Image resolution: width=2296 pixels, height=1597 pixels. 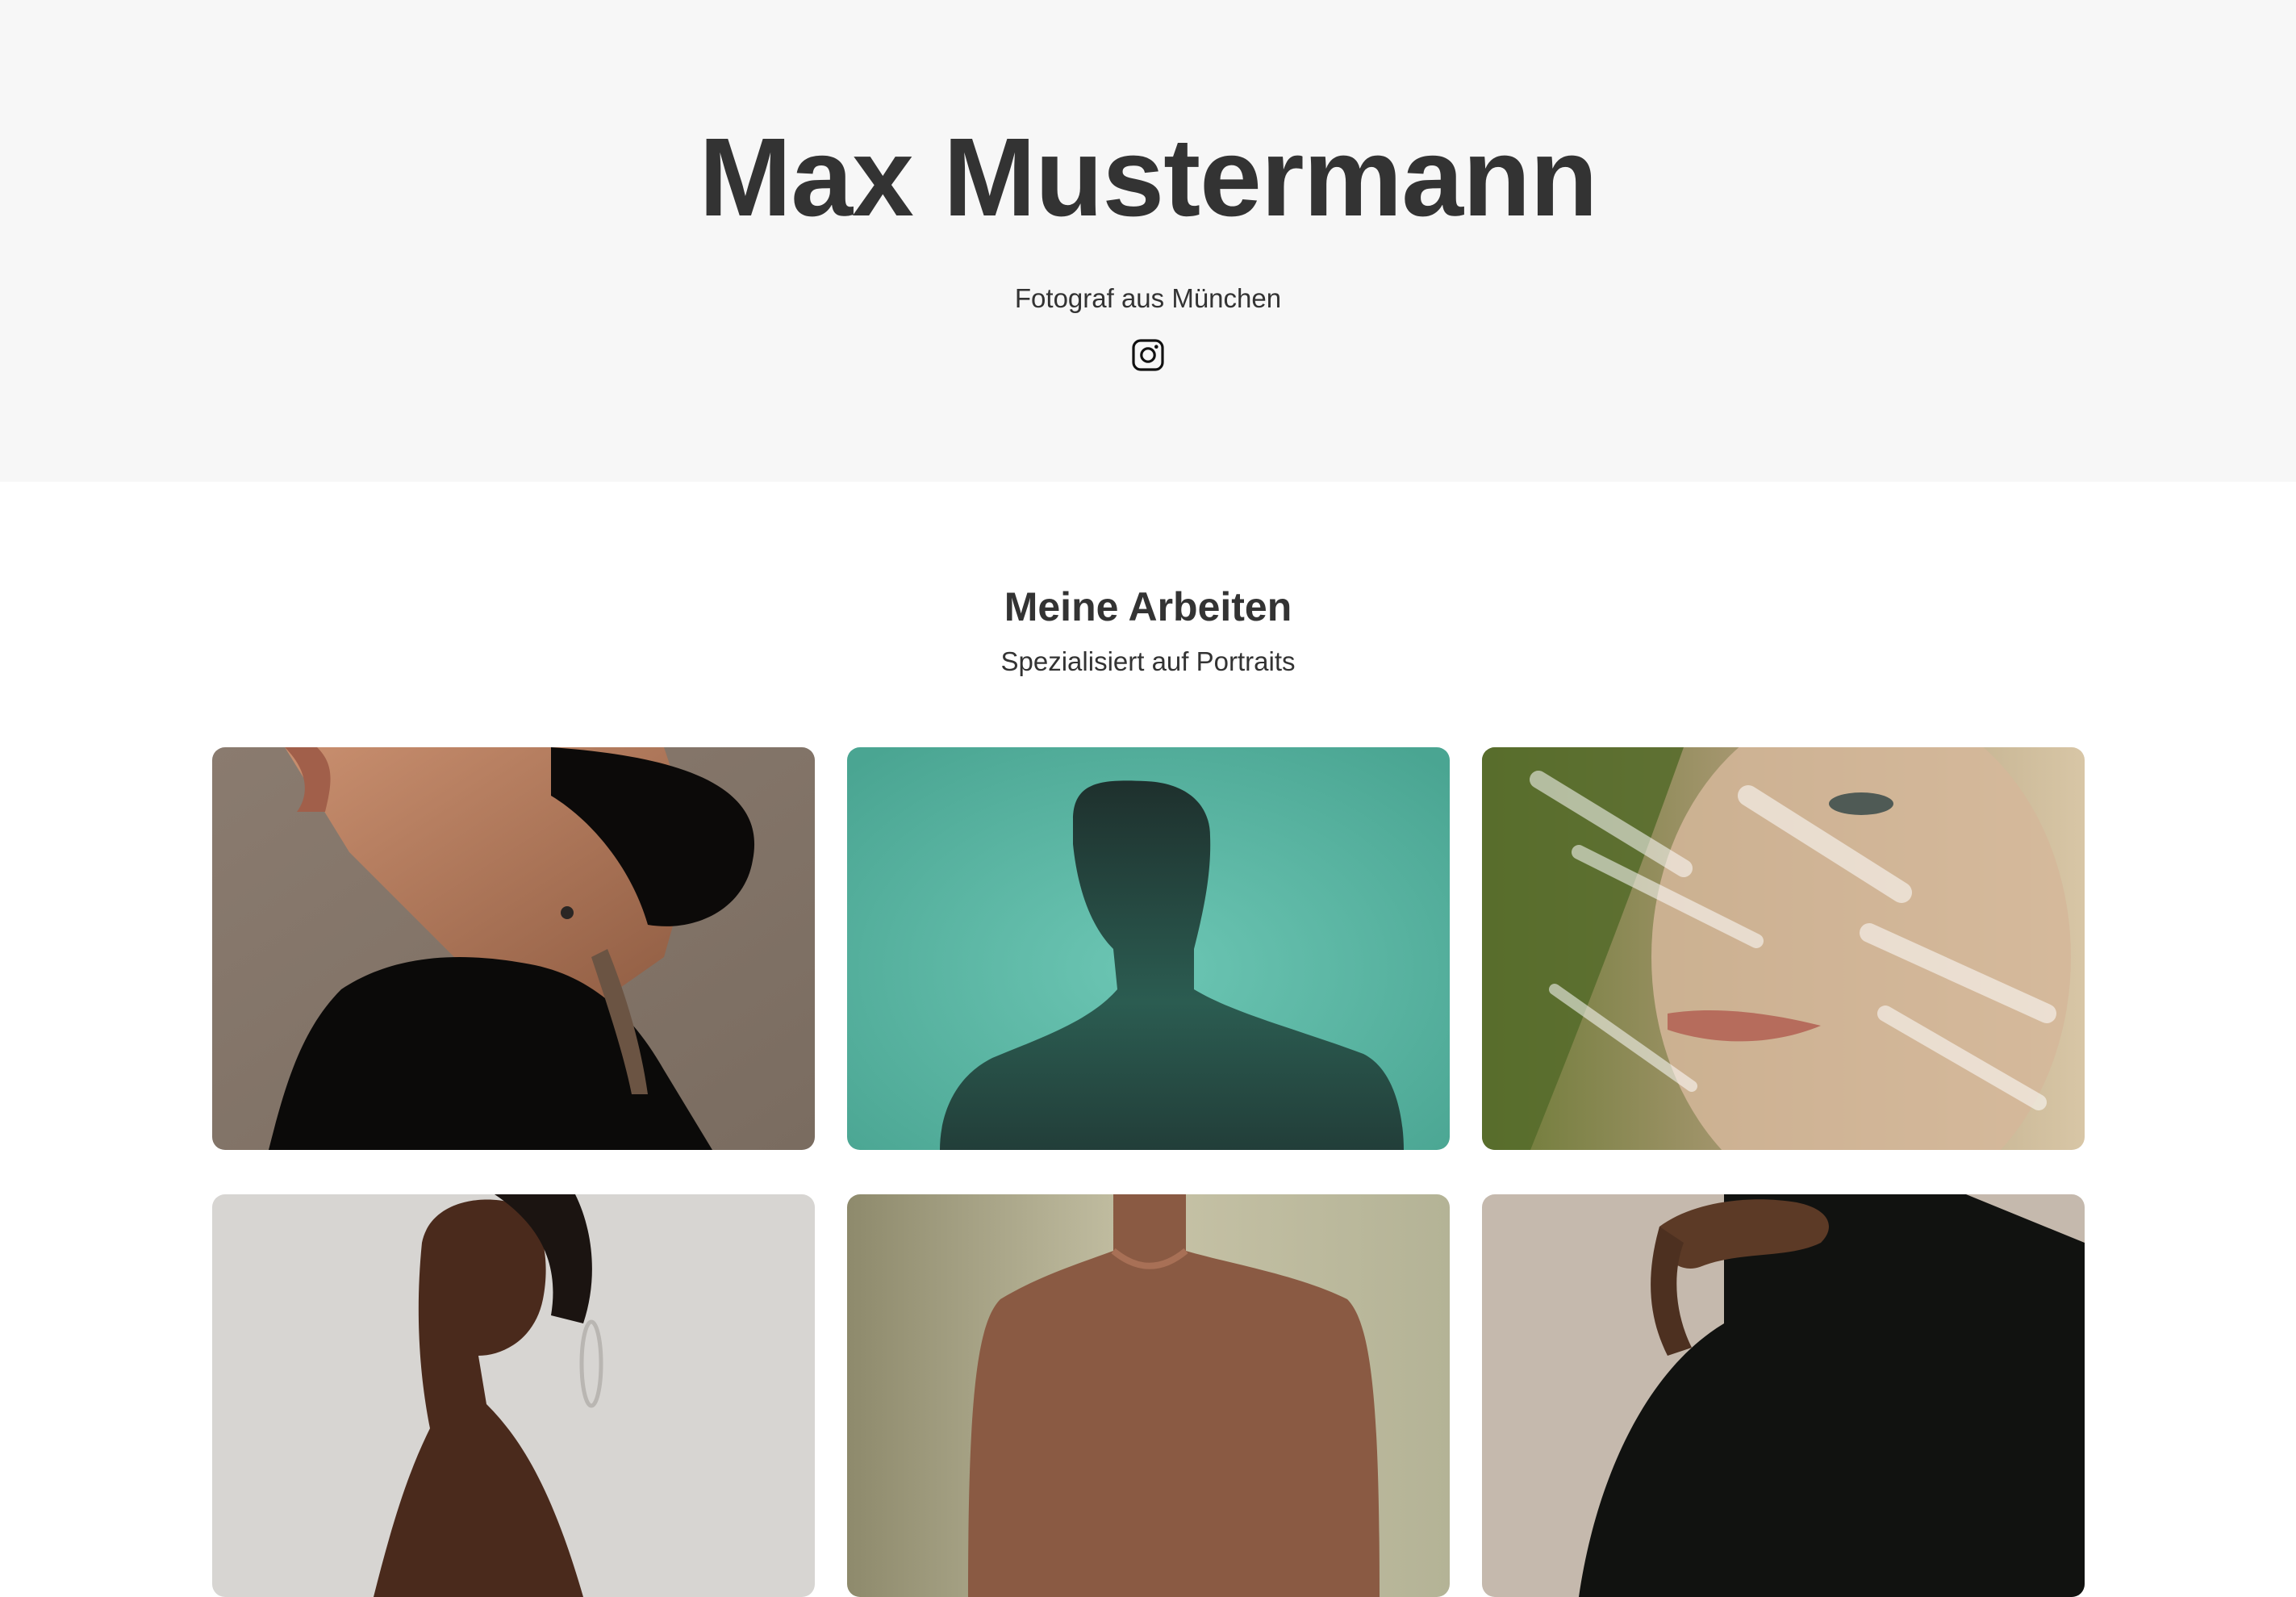 I want to click on gallery-photo-portrait-woman-hoop-earring, so click(x=513, y=1396).